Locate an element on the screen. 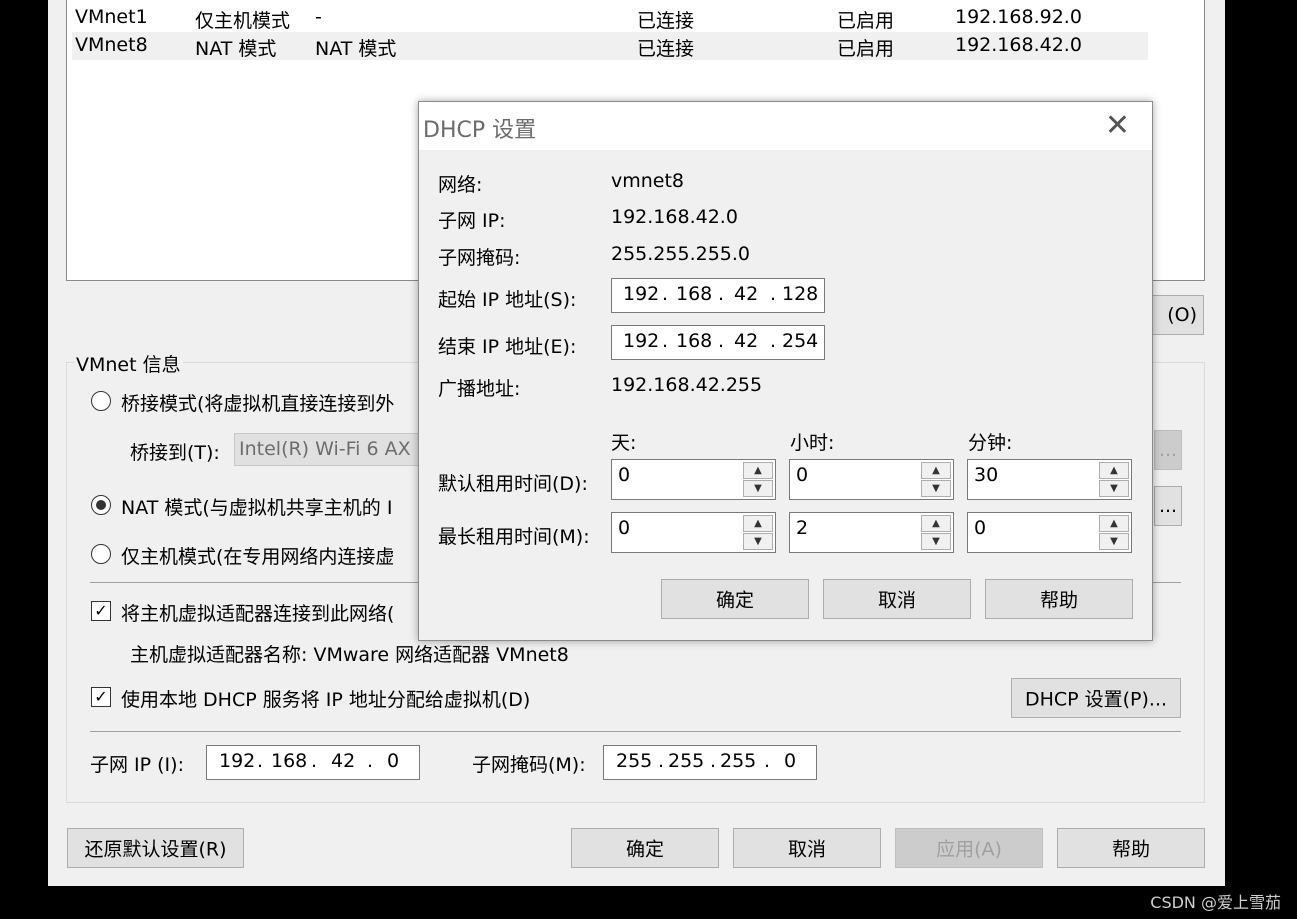  dialog-cancel-button: 取消 is located at coordinates (897, 599).